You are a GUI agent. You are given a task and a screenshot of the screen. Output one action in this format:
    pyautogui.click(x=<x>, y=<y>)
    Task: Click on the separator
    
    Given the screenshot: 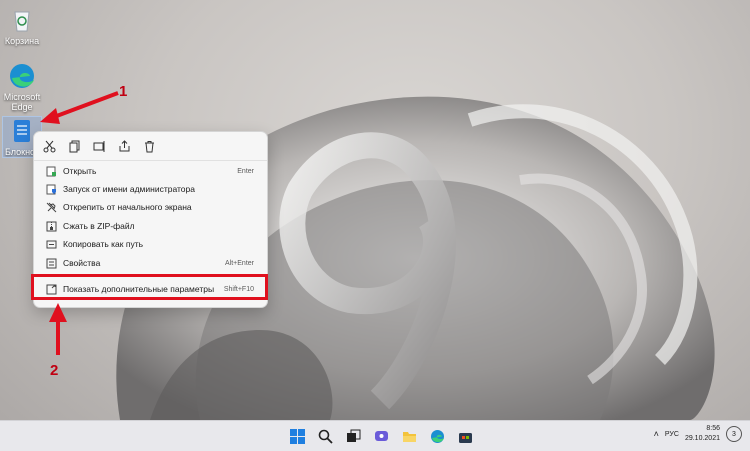 What is the action you would take?
    pyautogui.click(x=150, y=160)
    